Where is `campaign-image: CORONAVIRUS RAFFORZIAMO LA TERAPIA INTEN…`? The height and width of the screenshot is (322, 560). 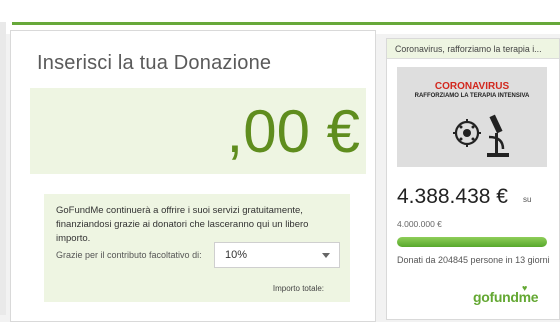 campaign-image: CORONAVIRUS RAFFORZIAMO LA TERAPIA INTEN… is located at coordinates (472, 117).